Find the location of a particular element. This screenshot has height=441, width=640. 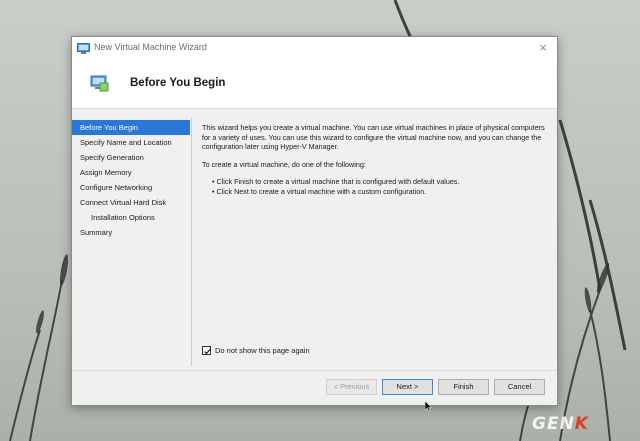

do-not-show-checkbox is located at coordinates (206, 350).